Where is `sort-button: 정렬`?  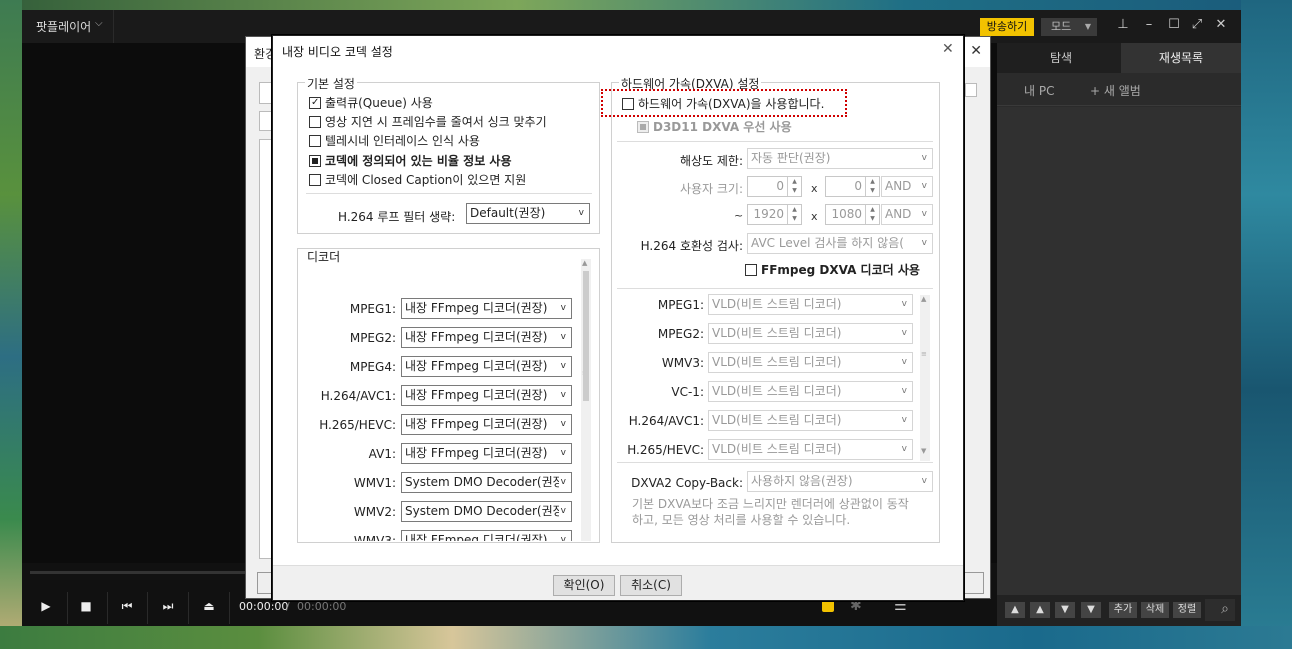
sort-button: 정렬 is located at coordinates (1187, 610).